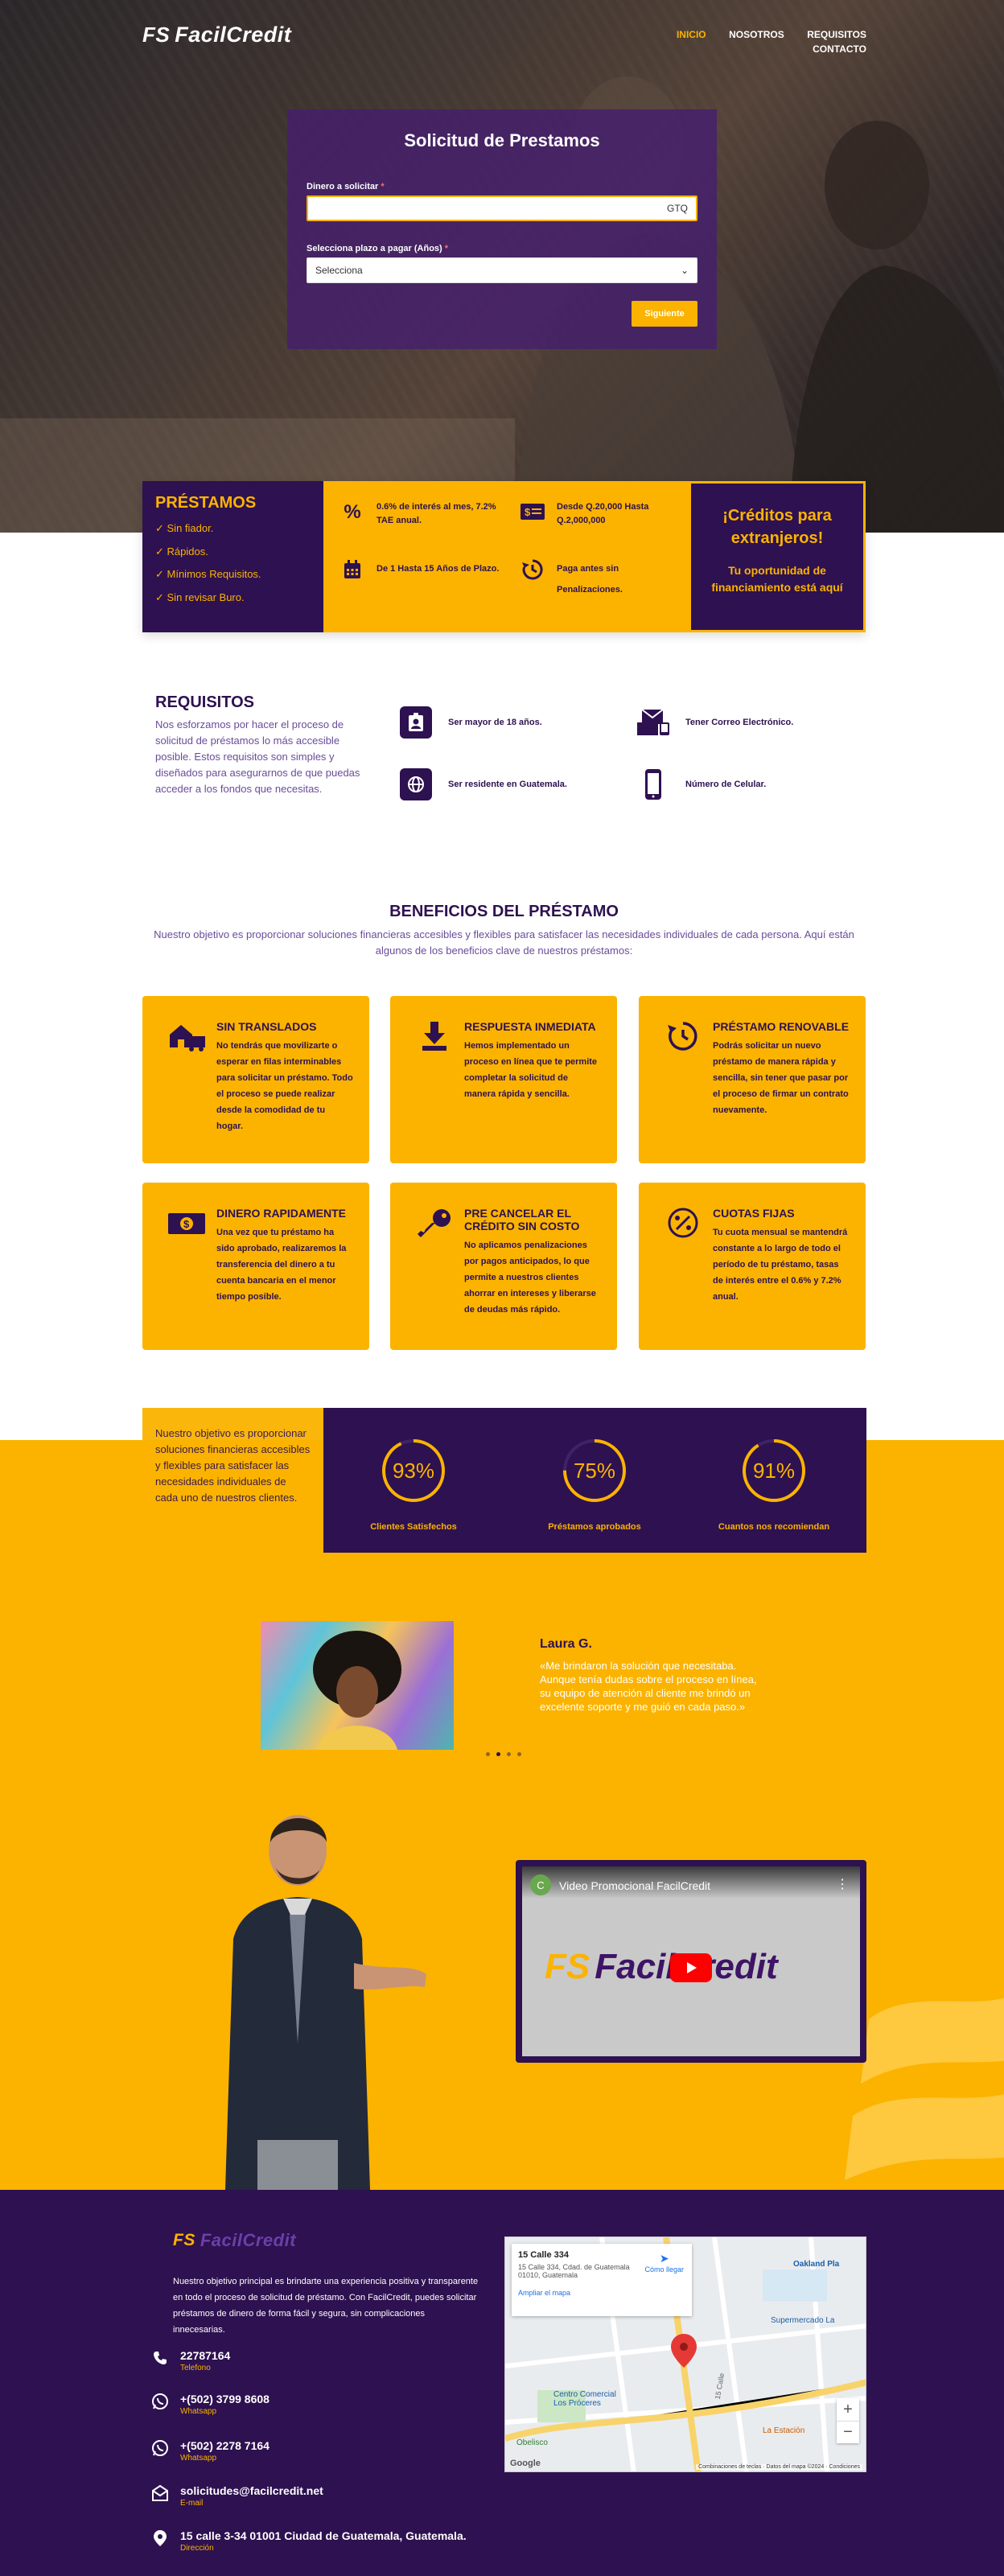 This screenshot has height=2576, width=1004. Describe the element at coordinates (774, 1470) in the screenshot. I see `stat-gauge: 91%` at that location.